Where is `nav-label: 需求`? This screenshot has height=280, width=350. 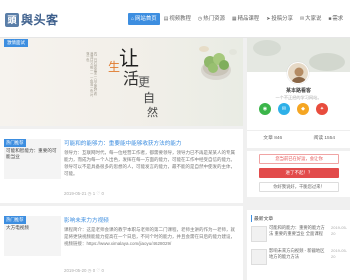 nav-label: 需求 is located at coordinates (338, 19).